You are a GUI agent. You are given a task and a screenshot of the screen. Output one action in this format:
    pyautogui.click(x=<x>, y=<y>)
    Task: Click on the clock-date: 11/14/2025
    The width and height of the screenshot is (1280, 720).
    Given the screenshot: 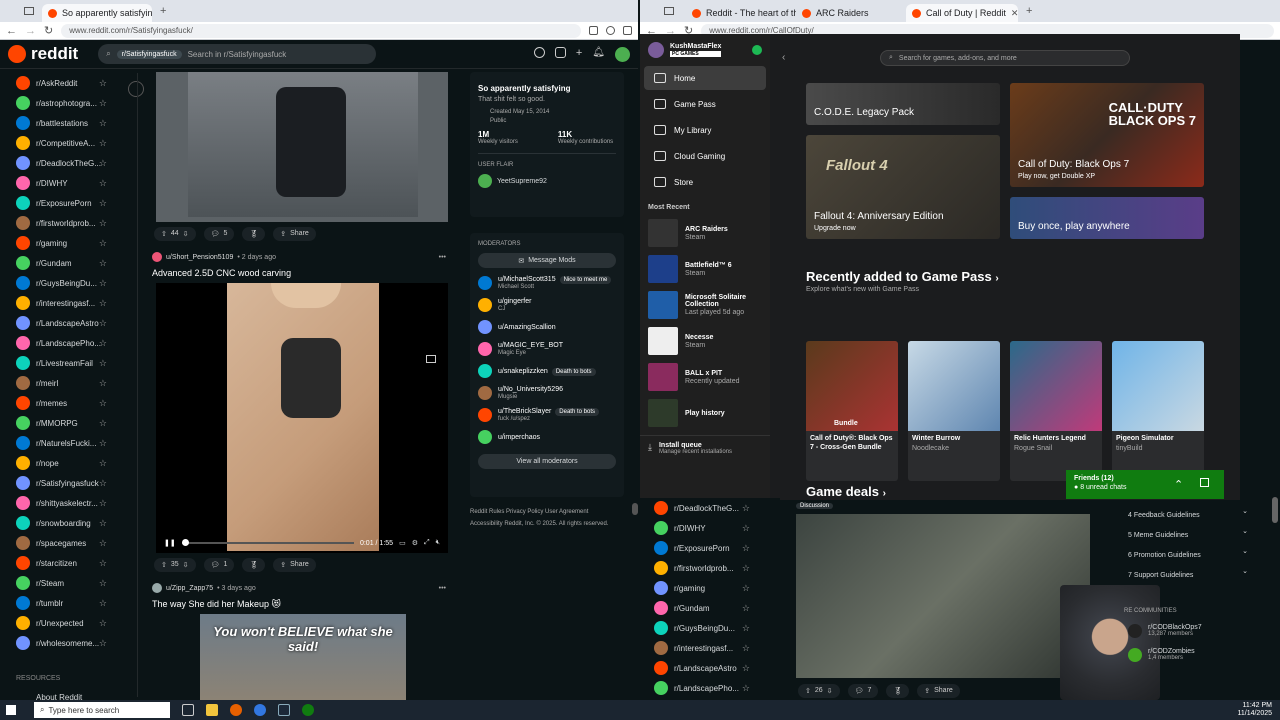 What is the action you would take?
    pyautogui.click(x=1254, y=714)
    